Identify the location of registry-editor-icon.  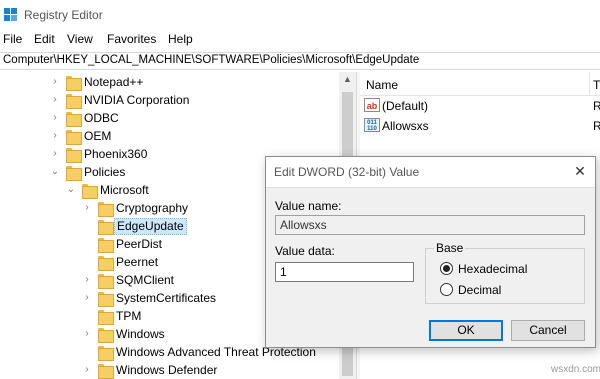
(11, 15).